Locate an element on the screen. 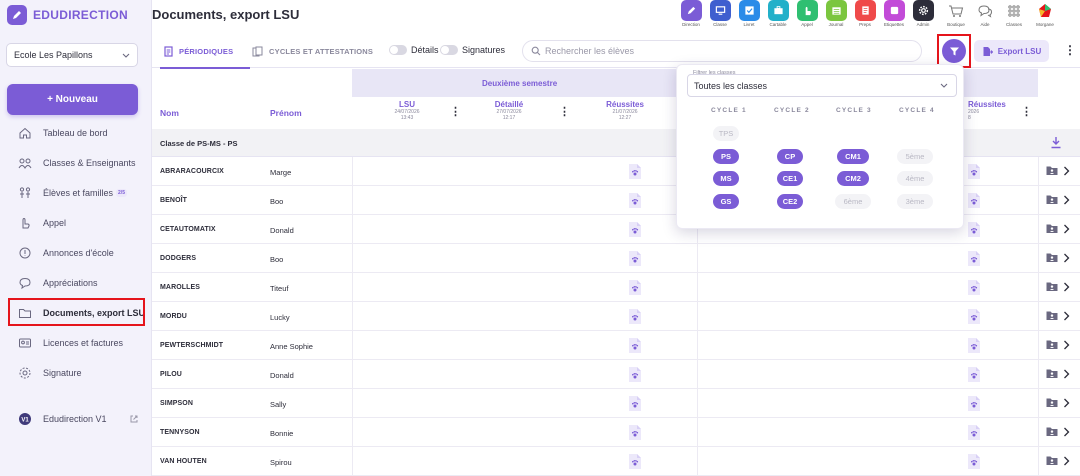 This screenshot has width=1080, height=476. app-preps: Preps is located at coordinates (865, 17).